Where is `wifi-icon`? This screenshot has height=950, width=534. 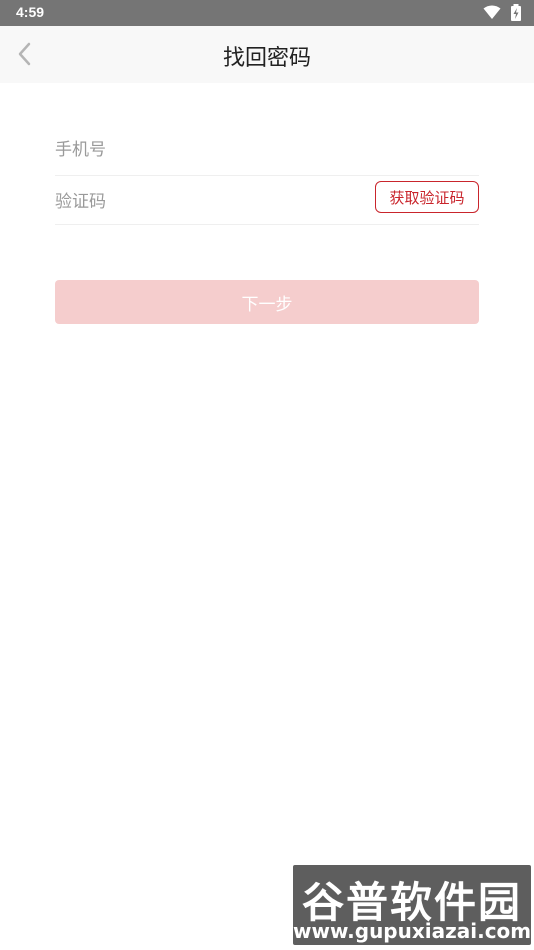 wifi-icon is located at coordinates (492, 12).